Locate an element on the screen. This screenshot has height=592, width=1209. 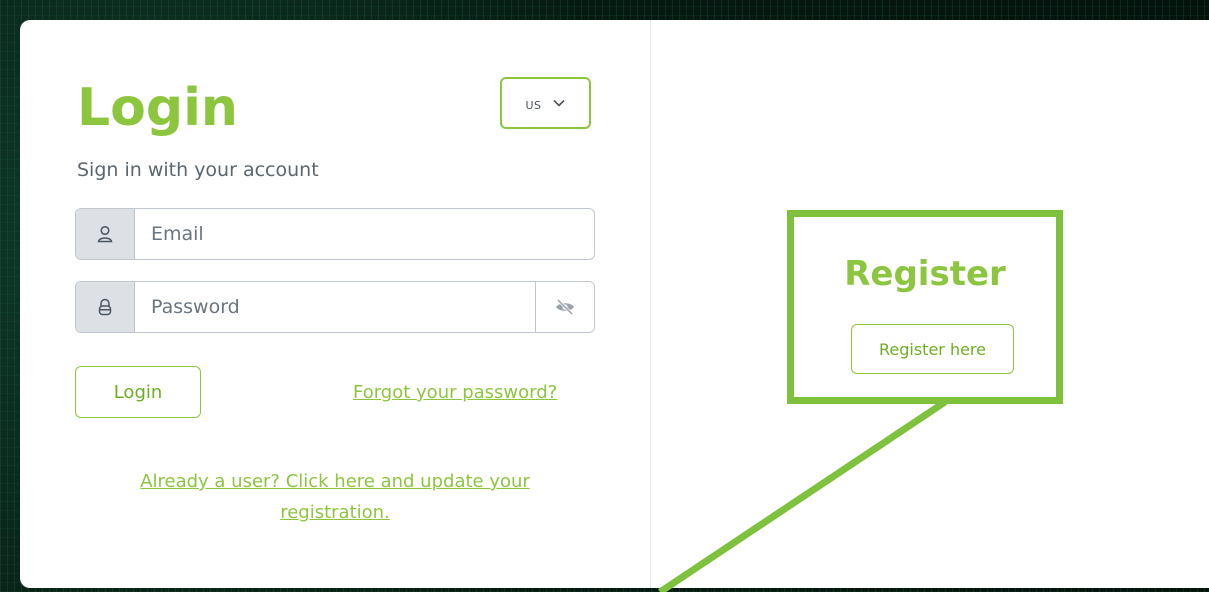
email-field-group is located at coordinates (335, 234).